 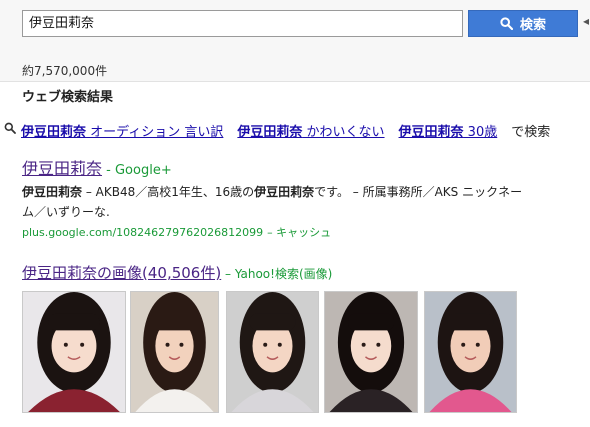 I want to click on result-title: 伊豆田莉奈 - Google+, so click(x=97, y=167).